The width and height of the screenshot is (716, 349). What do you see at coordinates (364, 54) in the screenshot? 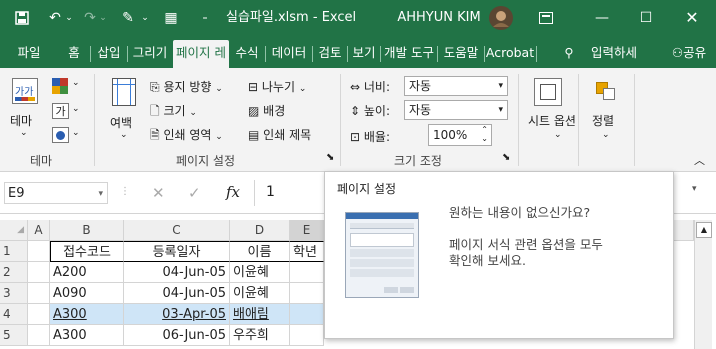
I see `tab-view: 보기` at bounding box center [364, 54].